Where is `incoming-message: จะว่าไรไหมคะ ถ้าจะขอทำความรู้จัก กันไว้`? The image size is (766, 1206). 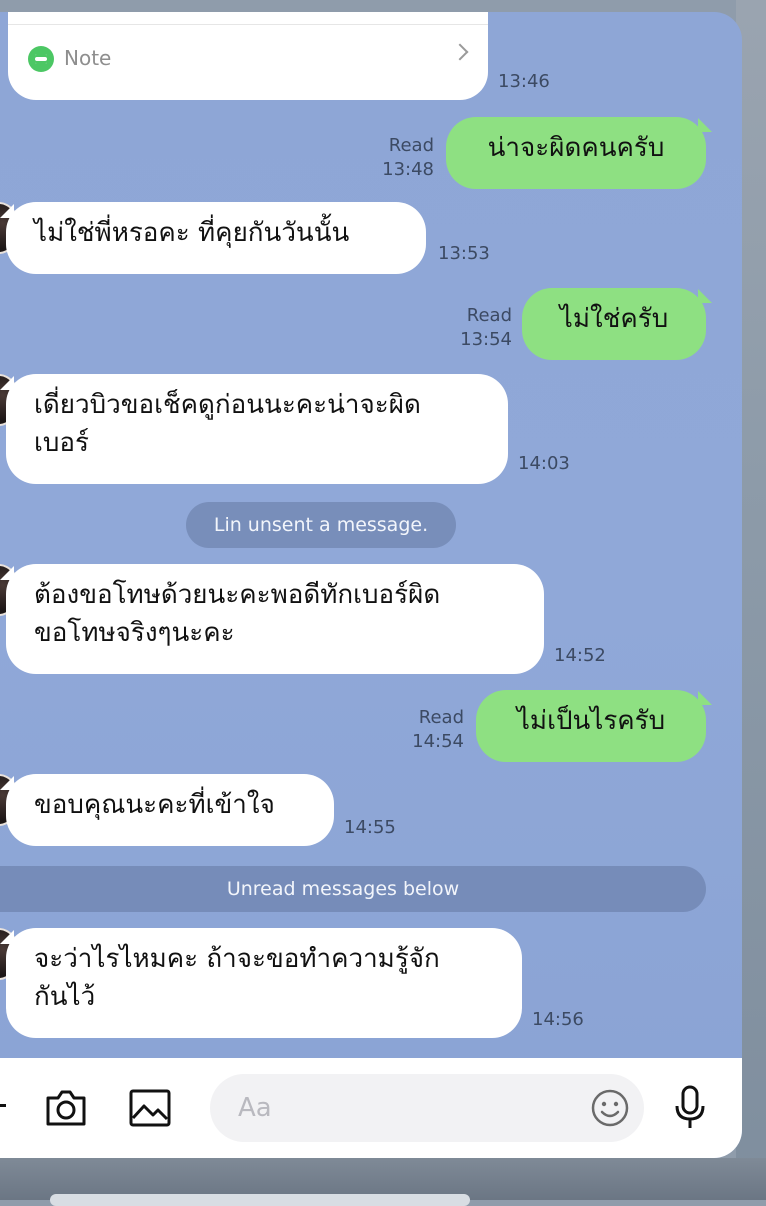 incoming-message: จะว่าไรไหมคะ ถ้าจะขอทำความรู้จัก กันไว้ is located at coordinates (264, 983).